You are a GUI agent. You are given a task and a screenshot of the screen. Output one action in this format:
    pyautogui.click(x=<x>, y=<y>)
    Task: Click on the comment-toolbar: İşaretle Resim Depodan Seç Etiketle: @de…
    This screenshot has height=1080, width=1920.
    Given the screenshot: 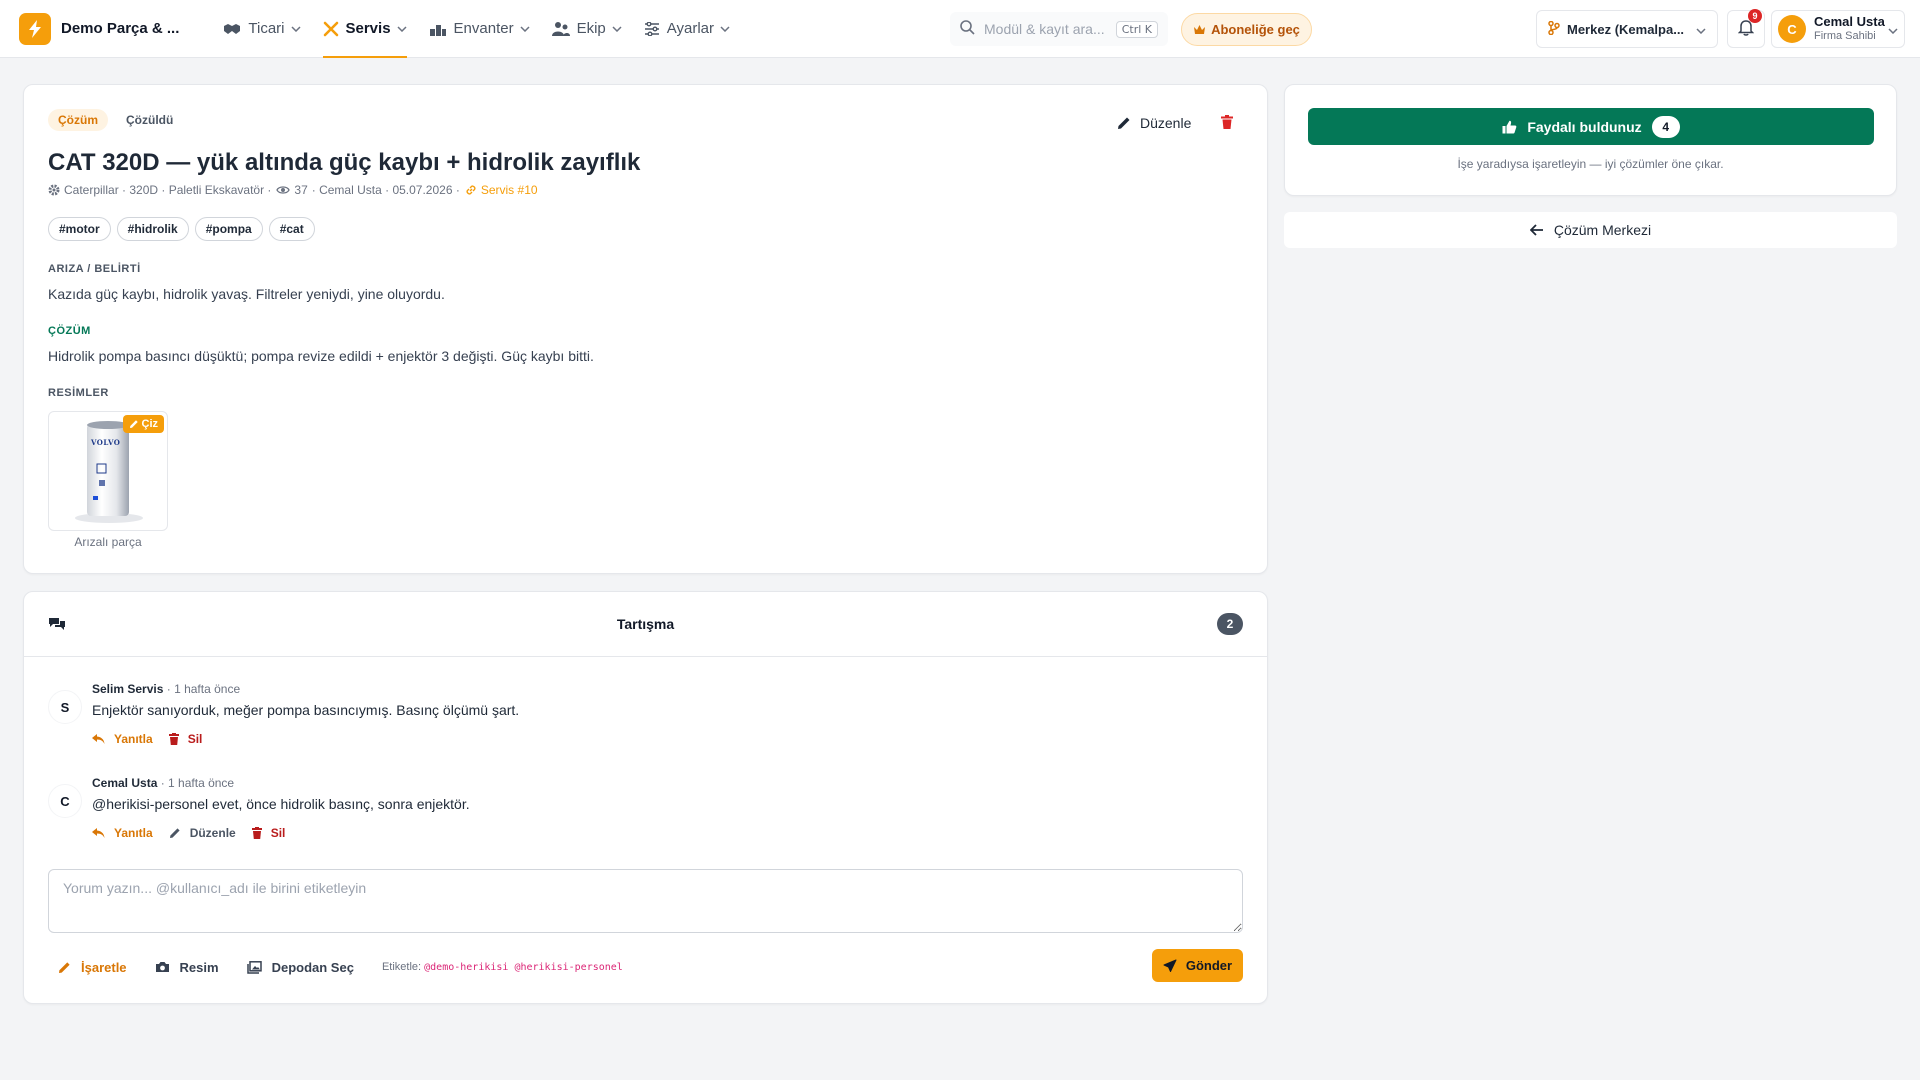 What is the action you would take?
    pyautogui.click(x=335, y=967)
    